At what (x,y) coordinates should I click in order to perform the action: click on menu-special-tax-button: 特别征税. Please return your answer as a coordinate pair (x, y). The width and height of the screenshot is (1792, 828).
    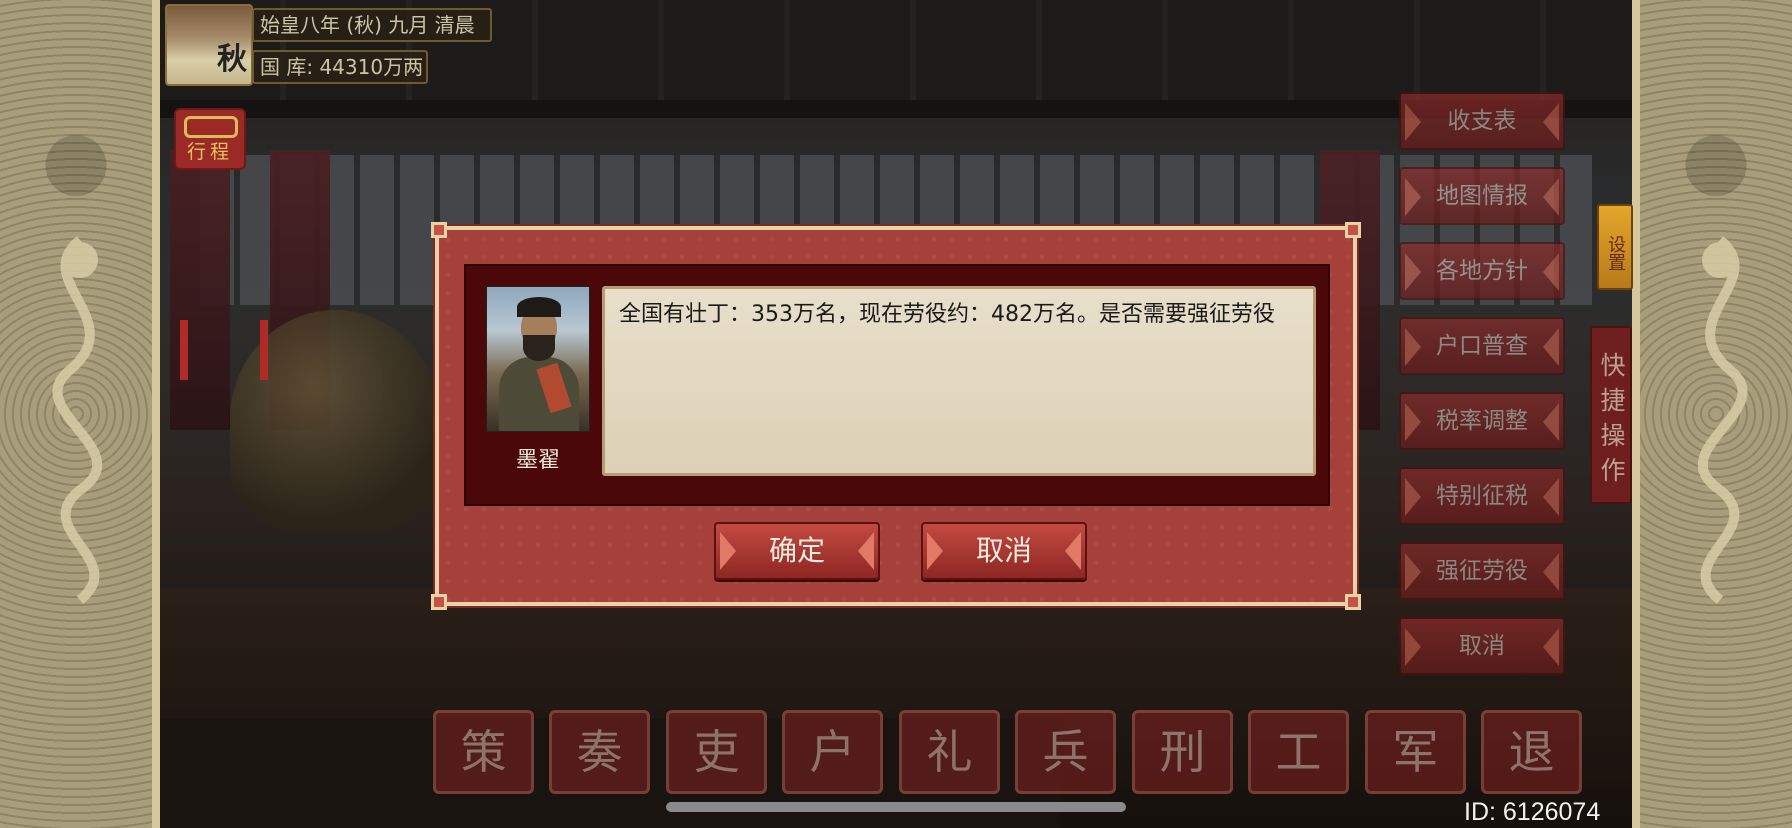
    Looking at the image, I should click on (1482, 496).